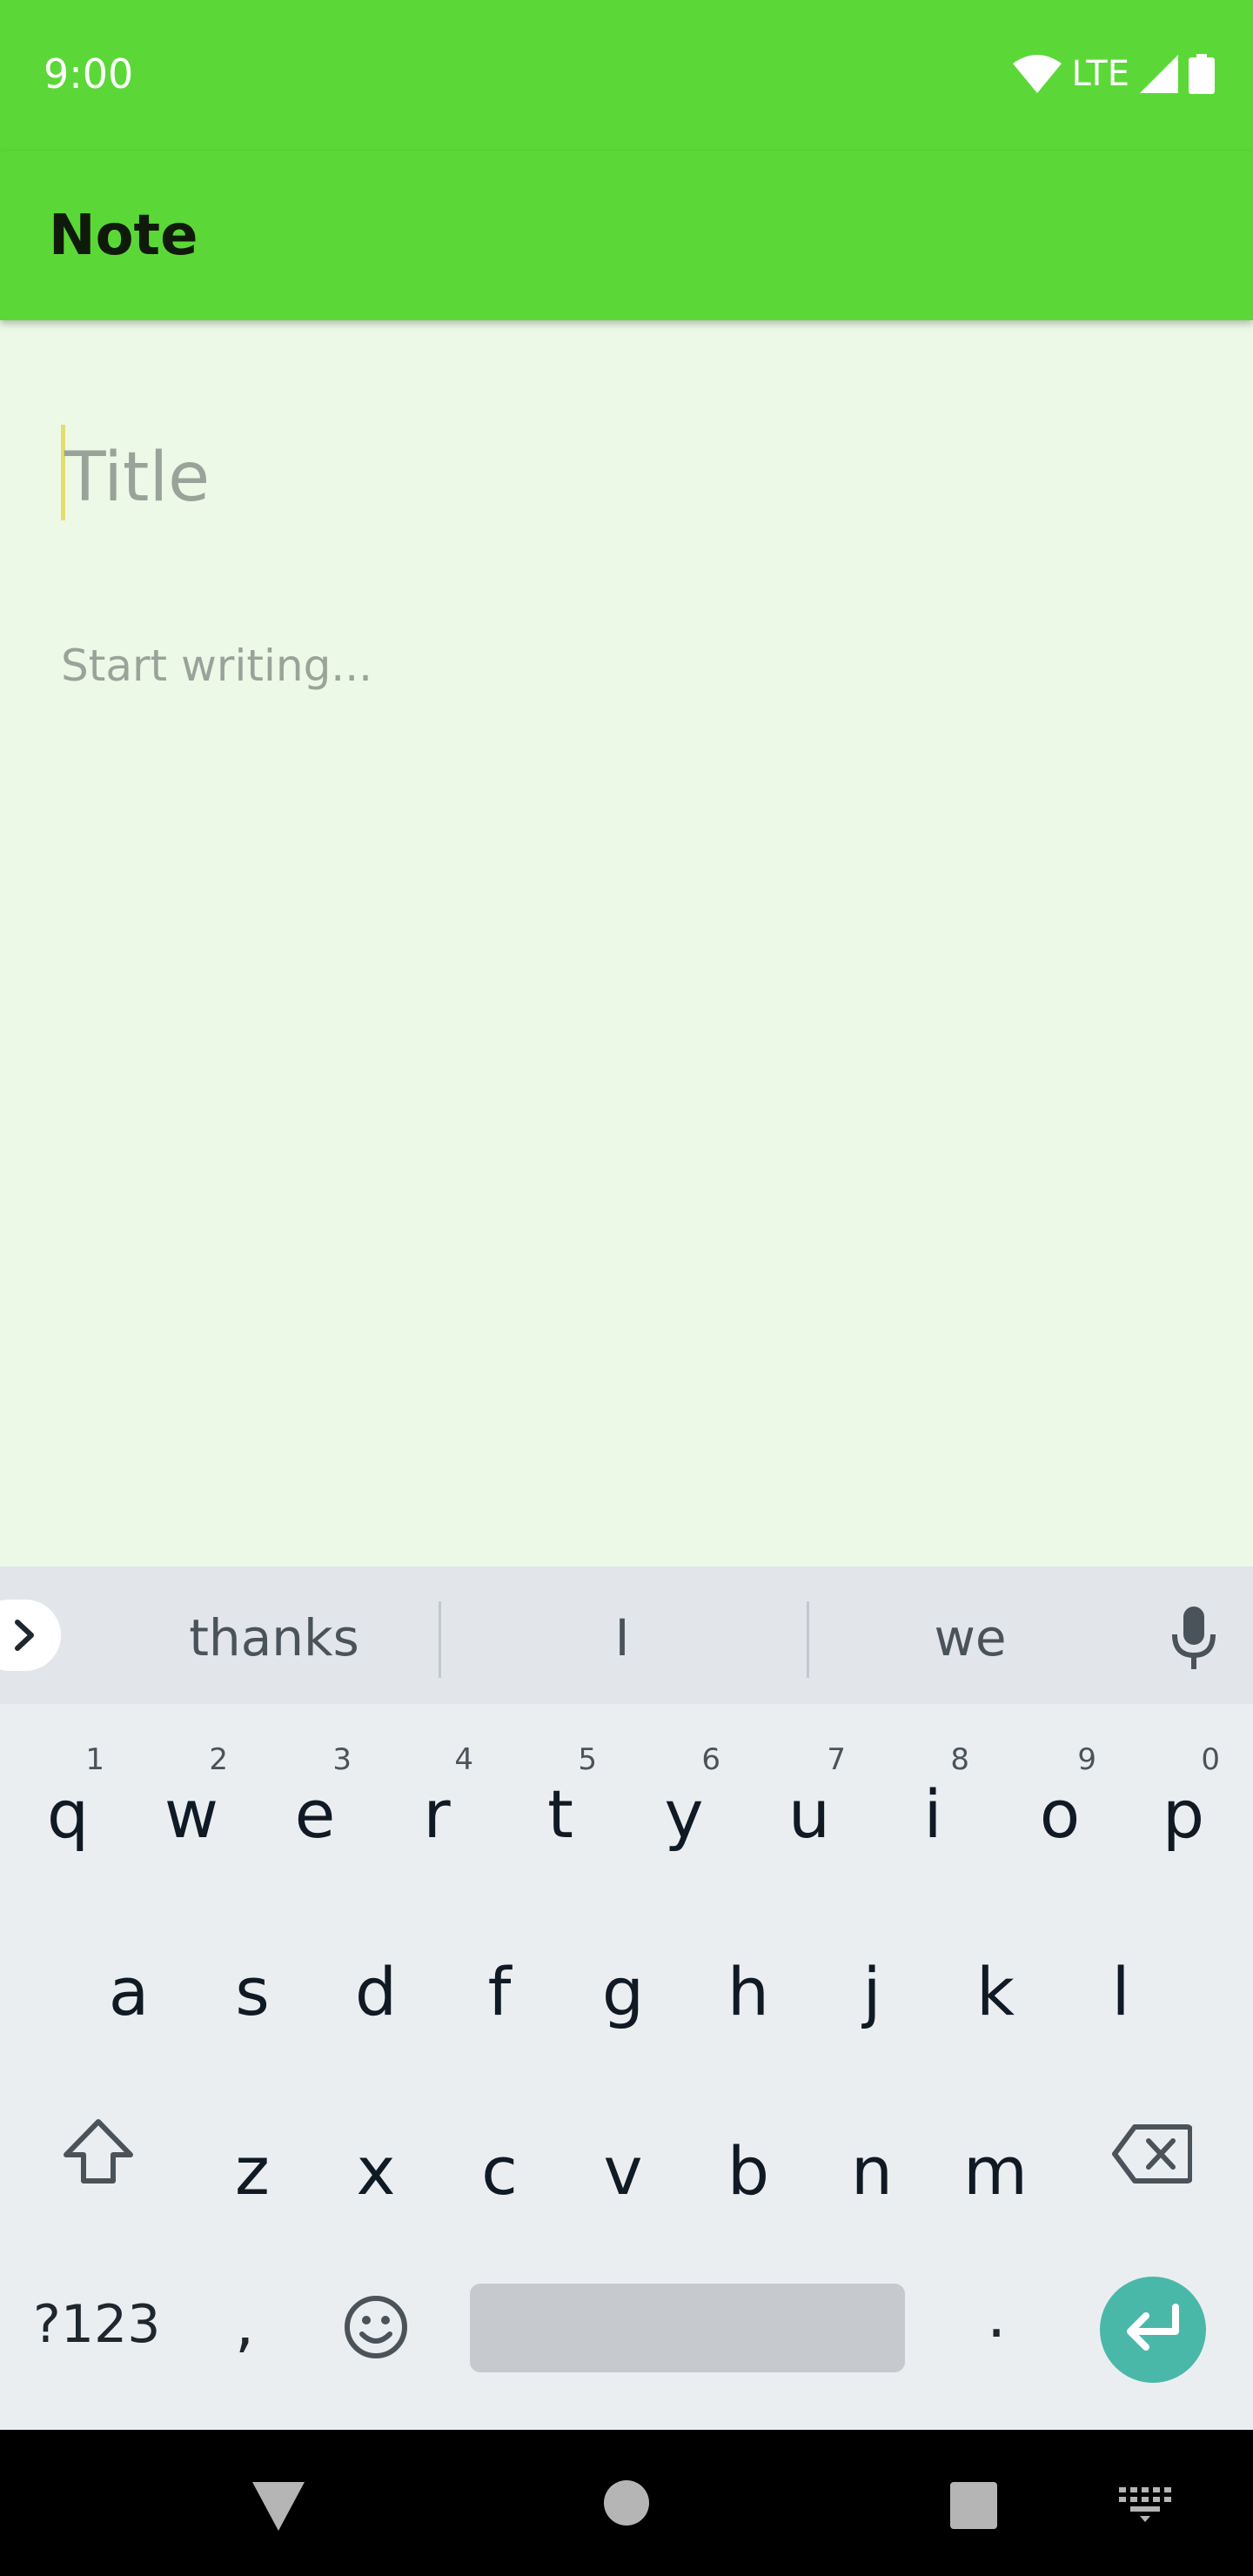 Image resolution: width=1253 pixels, height=2576 pixels. I want to click on navigation-bar, so click(626, 2503).